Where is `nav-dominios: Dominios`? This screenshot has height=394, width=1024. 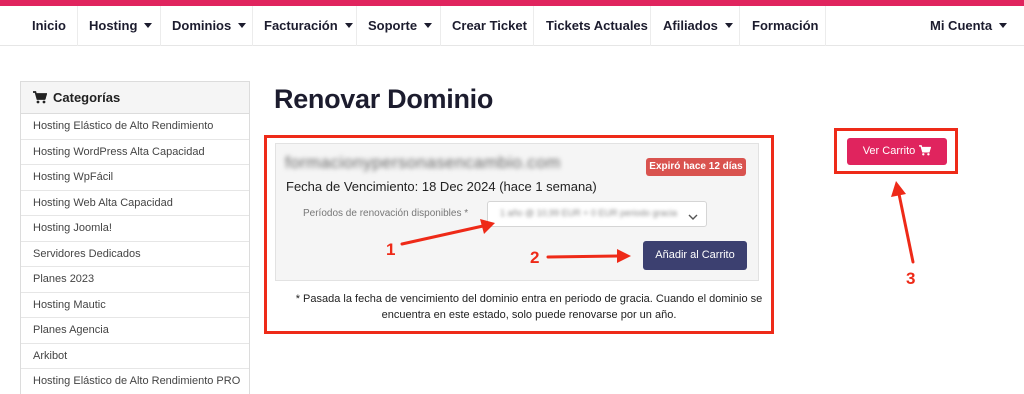 nav-dominios: Dominios is located at coordinates (209, 26).